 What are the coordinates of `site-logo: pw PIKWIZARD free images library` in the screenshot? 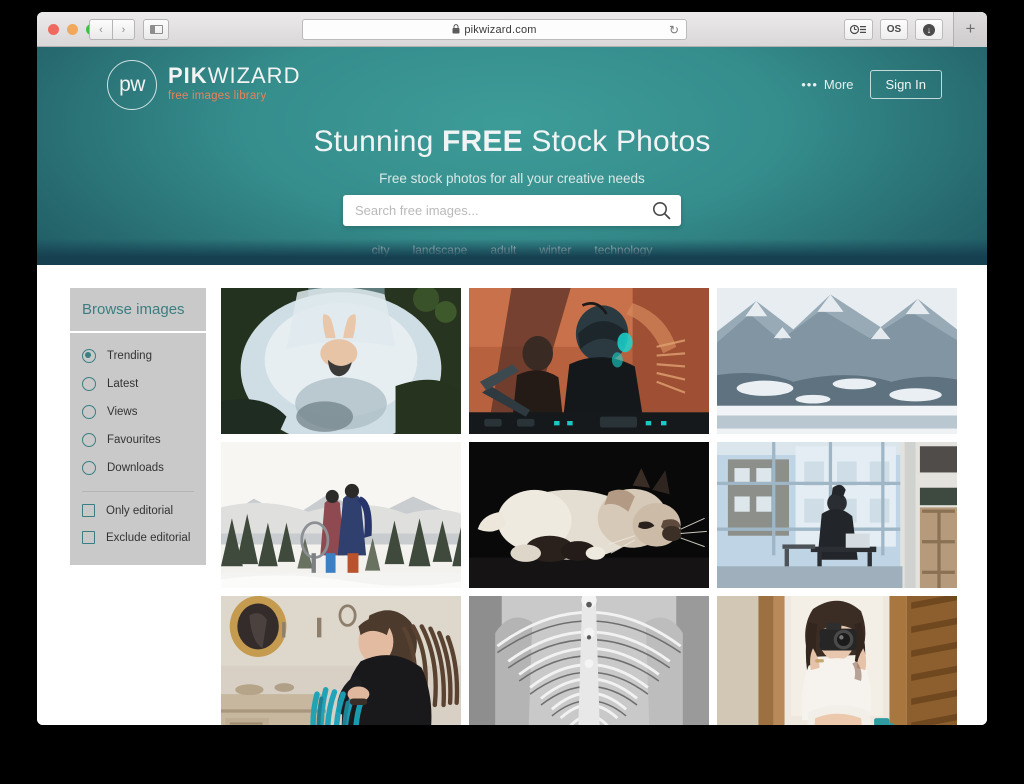 It's located at (203, 85).